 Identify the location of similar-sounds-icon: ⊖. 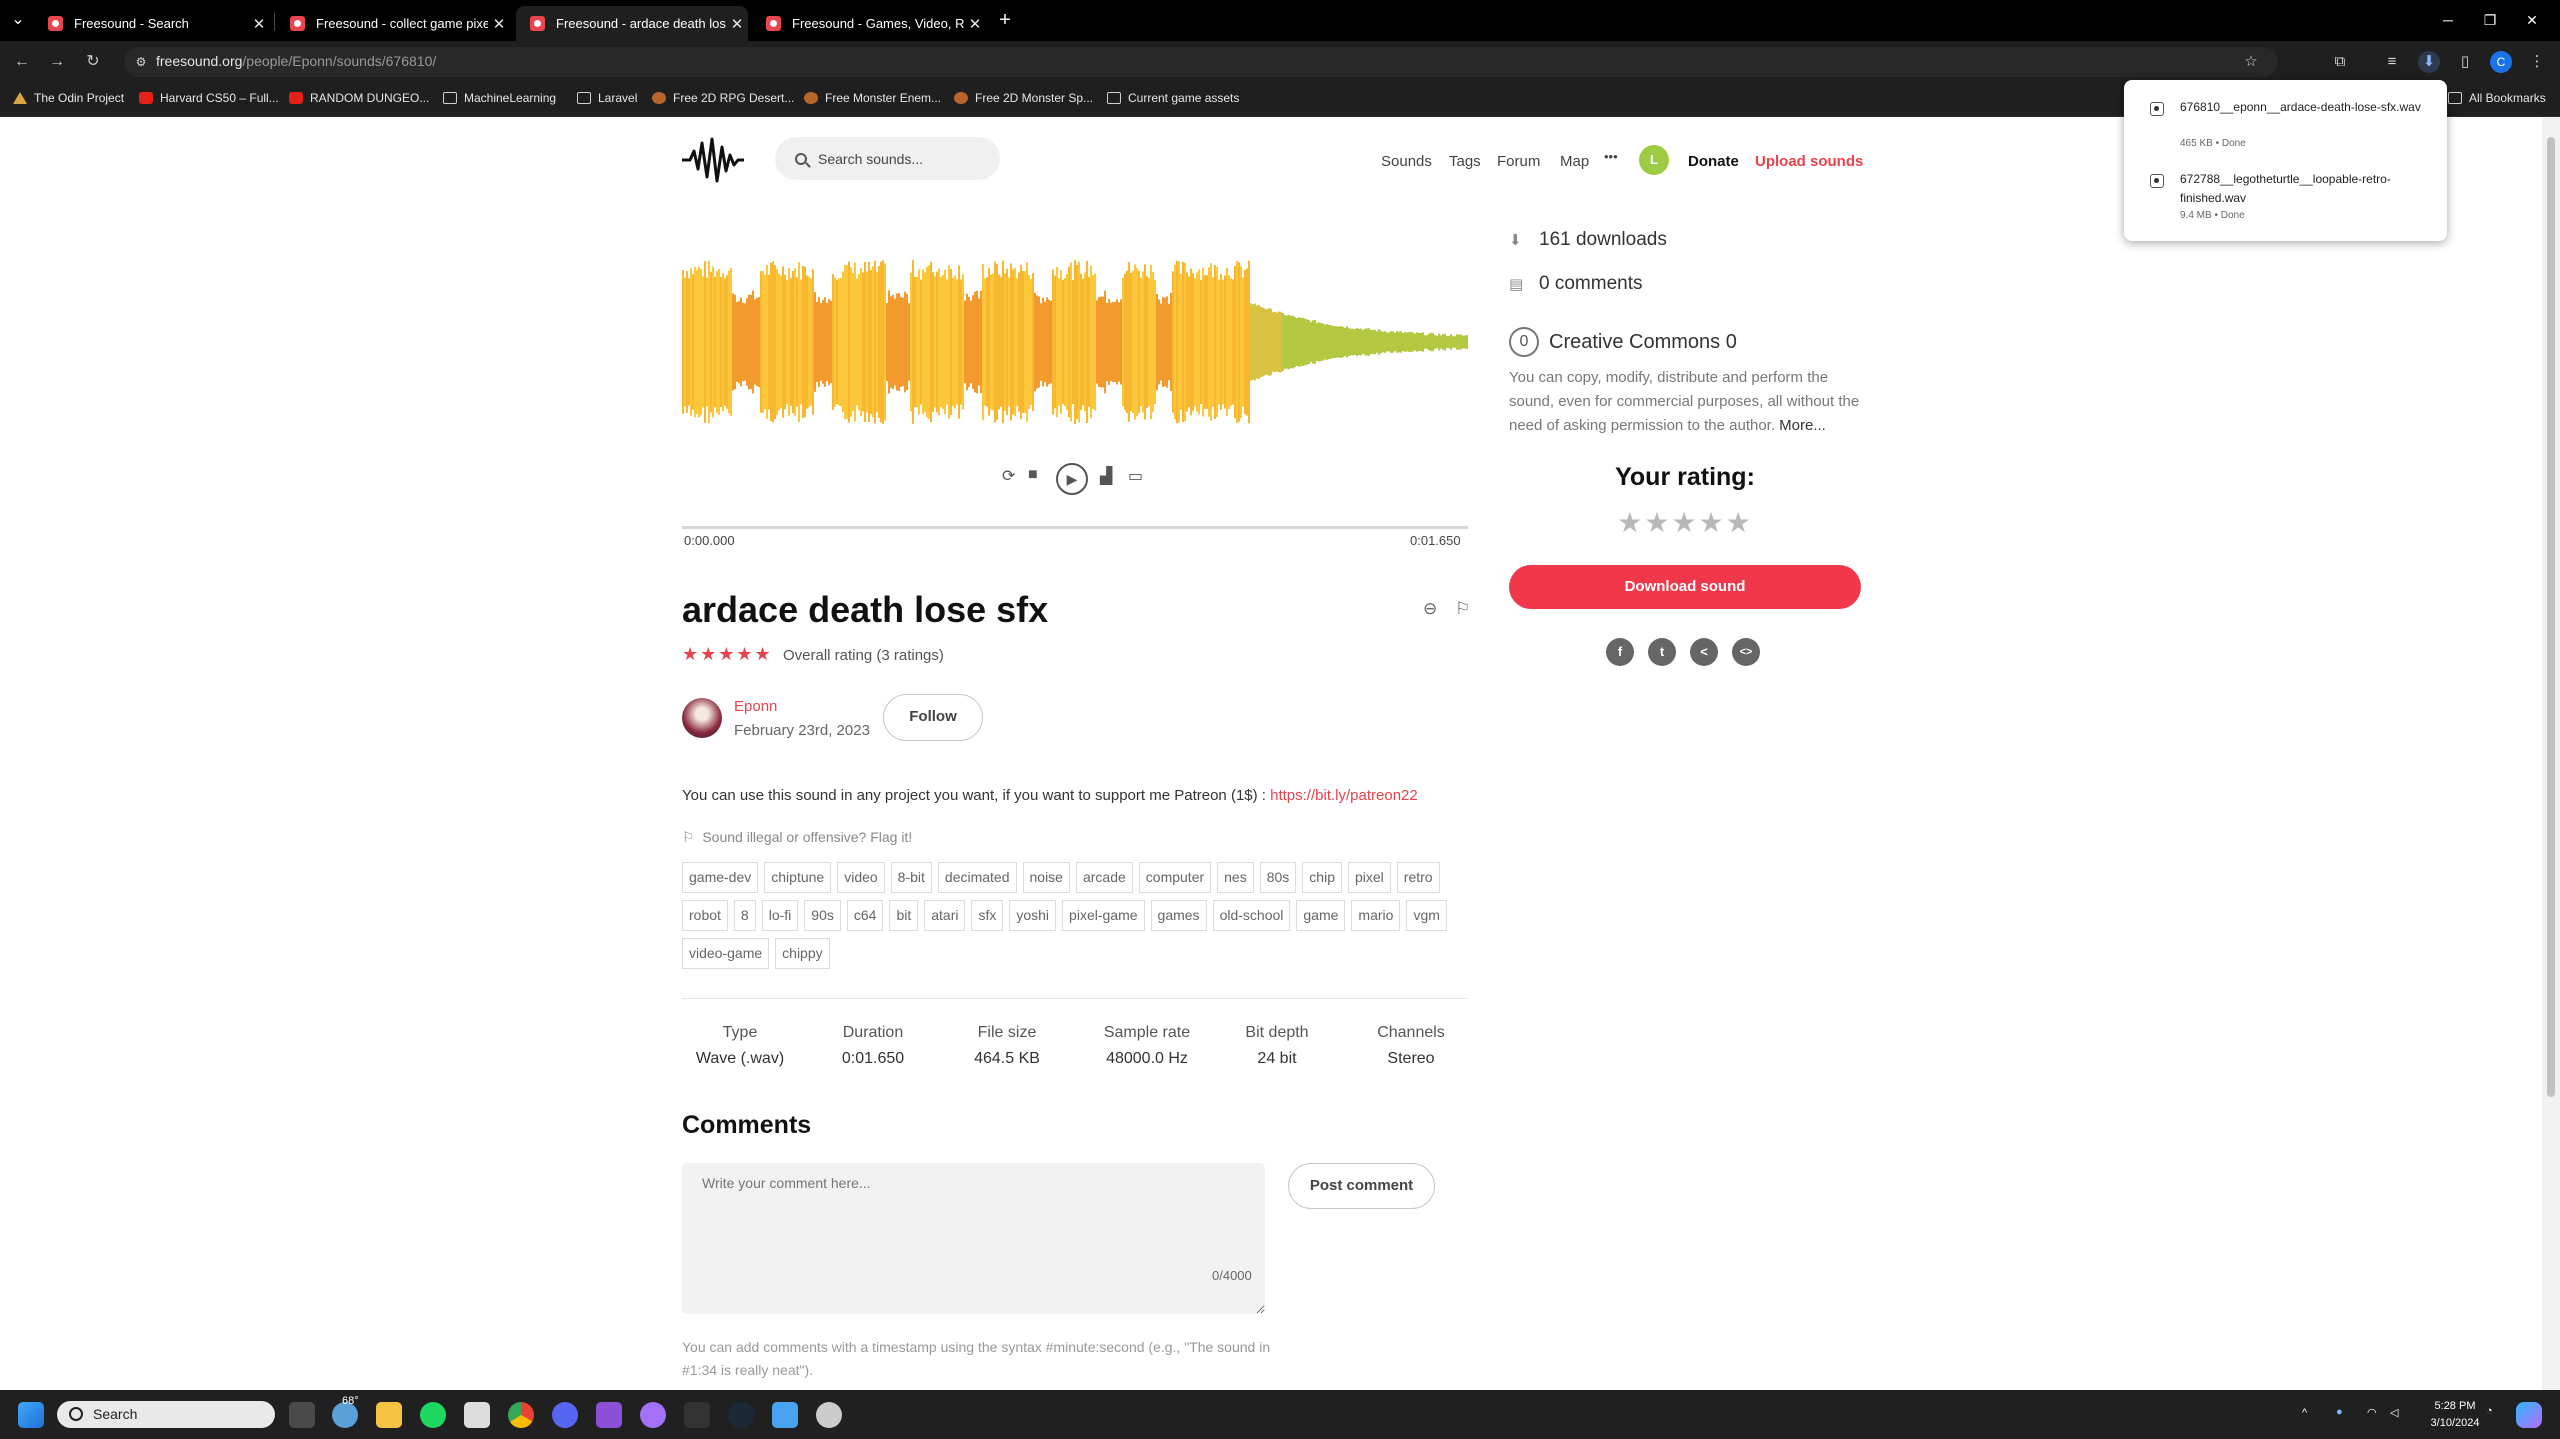
(1430, 609).